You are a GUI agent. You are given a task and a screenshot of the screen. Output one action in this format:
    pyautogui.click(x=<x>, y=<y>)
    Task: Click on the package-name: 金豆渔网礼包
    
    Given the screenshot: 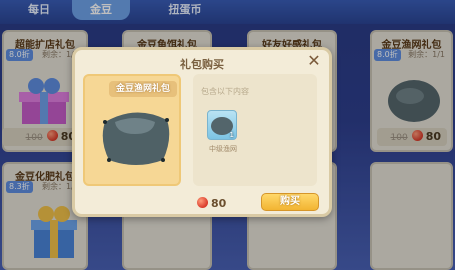 What is the action you would take?
    pyautogui.click(x=143, y=89)
    